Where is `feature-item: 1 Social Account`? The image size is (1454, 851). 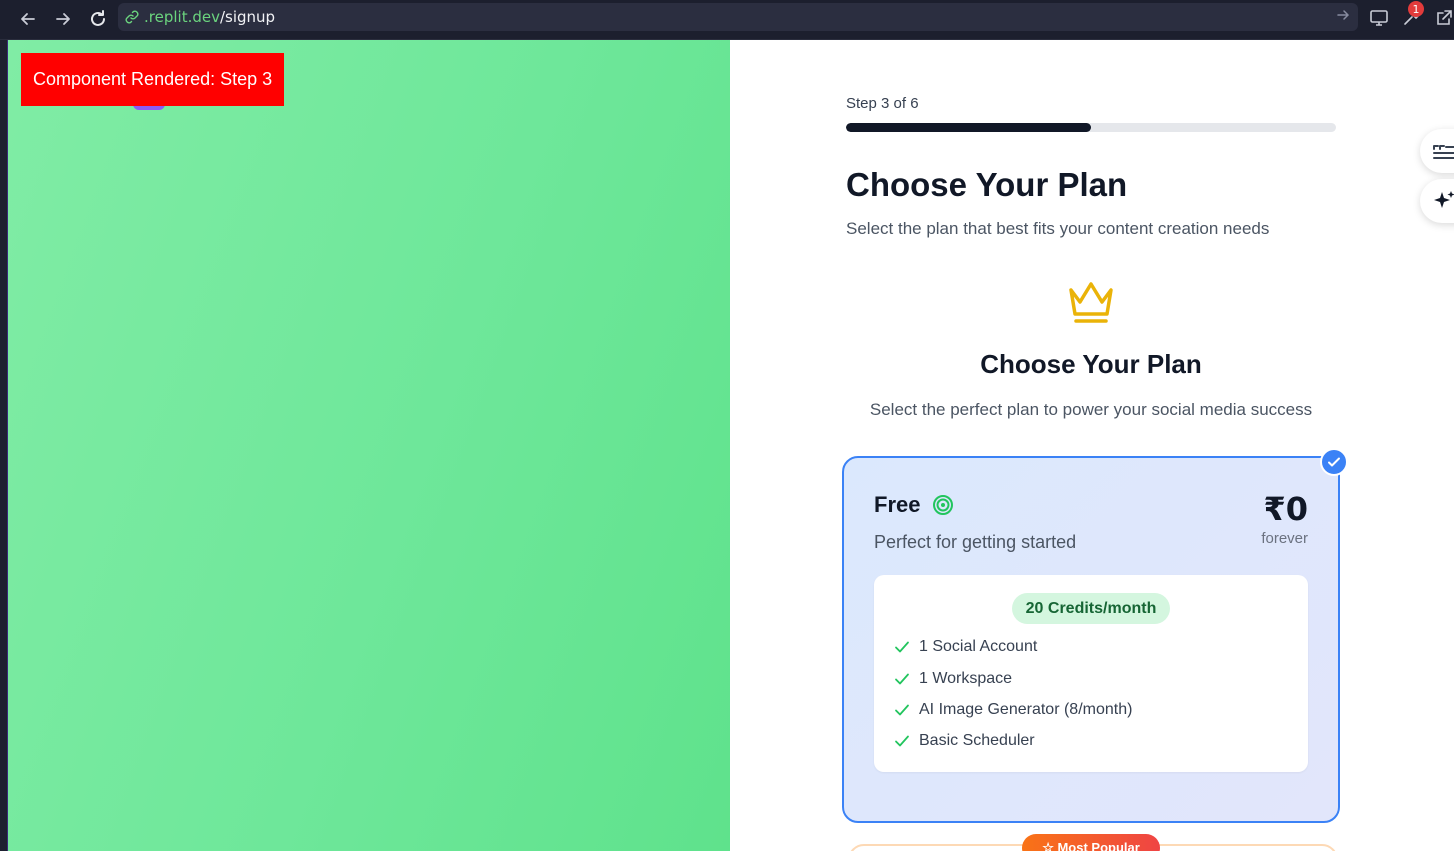 feature-item: 1 Social Account is located at coordinates (965, 647).